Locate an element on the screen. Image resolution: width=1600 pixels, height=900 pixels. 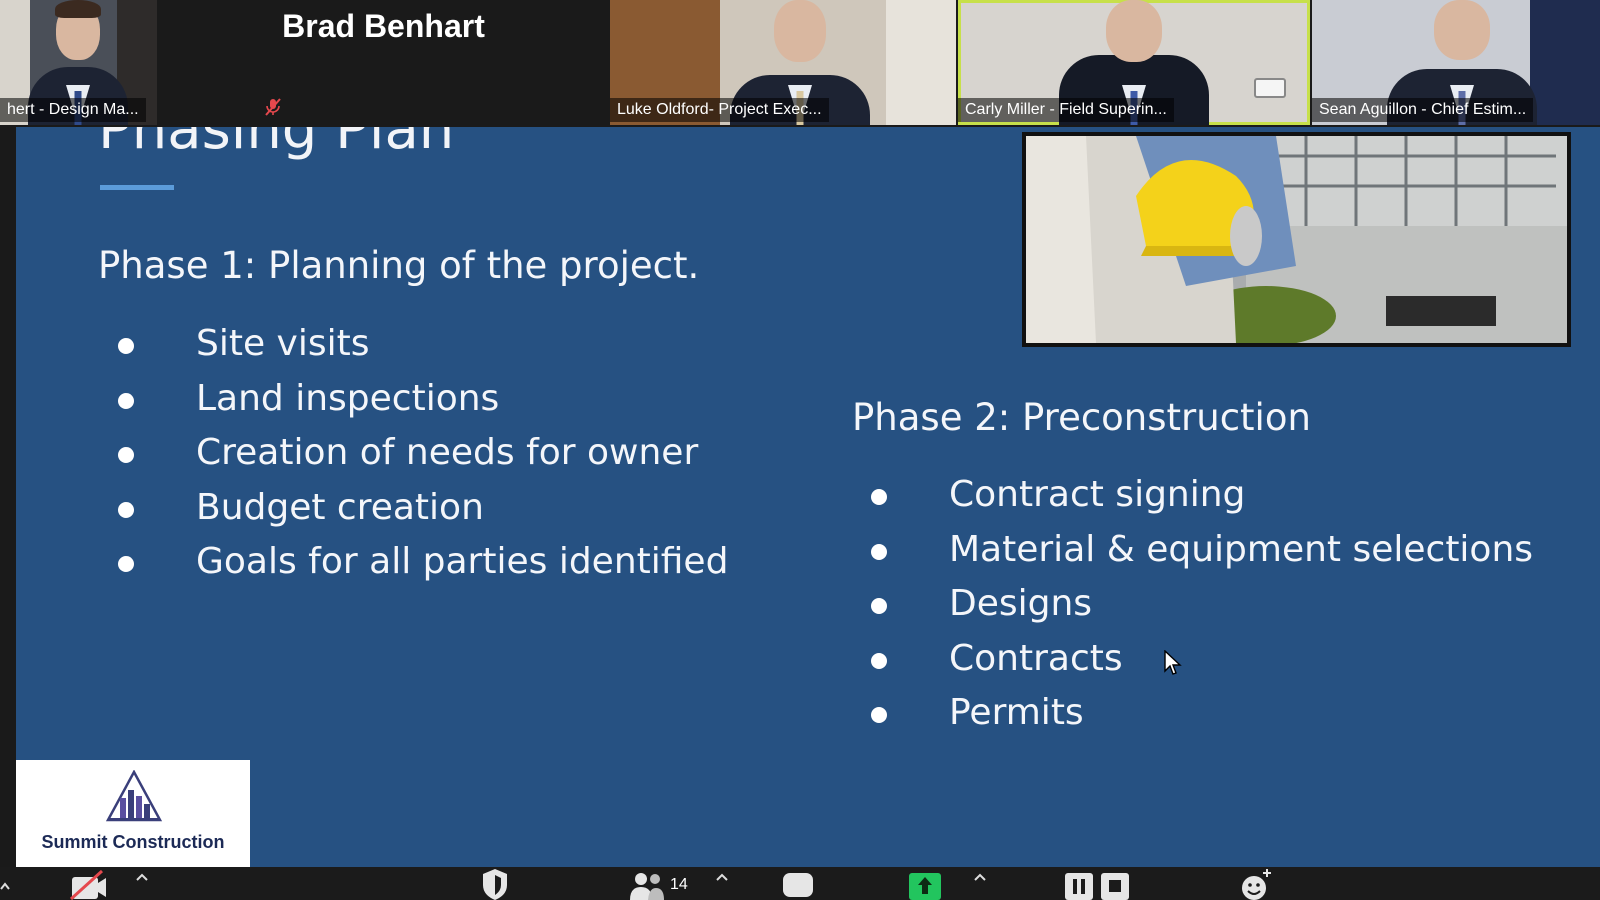
slide-title: Phasing Plan is located at coordinates (276, 144).